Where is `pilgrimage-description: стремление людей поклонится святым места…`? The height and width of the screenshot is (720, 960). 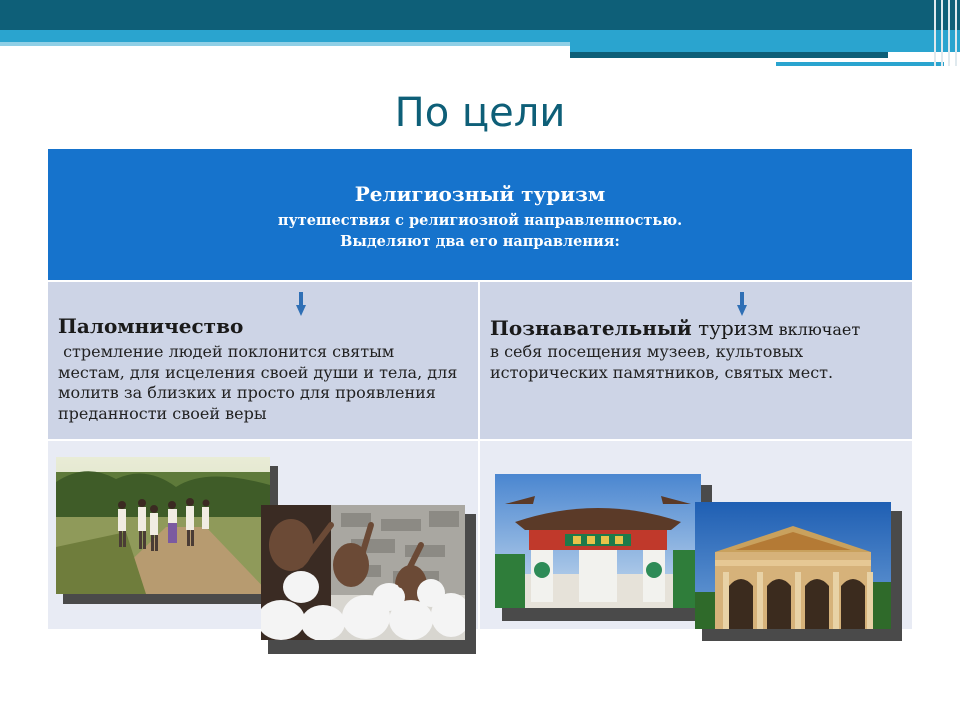
pilgrimage-description: стремление людей поклонится святым места… is located at coordinates (258, 382).